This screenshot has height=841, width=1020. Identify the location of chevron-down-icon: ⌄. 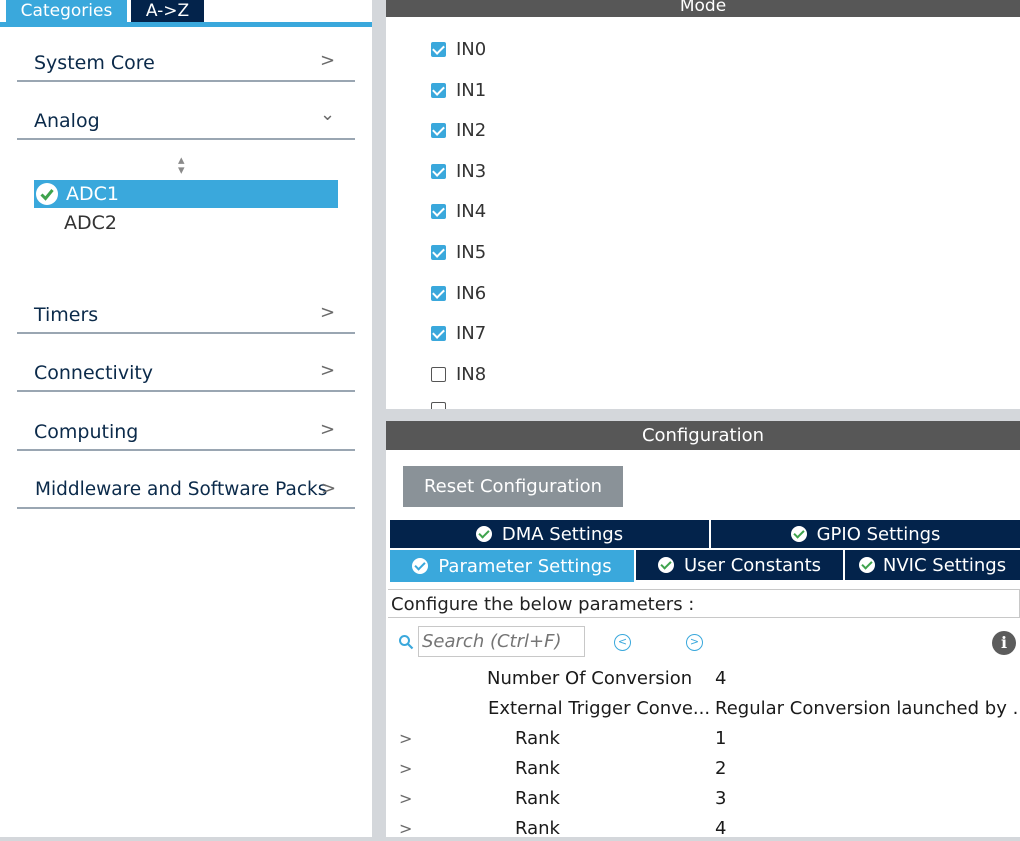
(327, 114).